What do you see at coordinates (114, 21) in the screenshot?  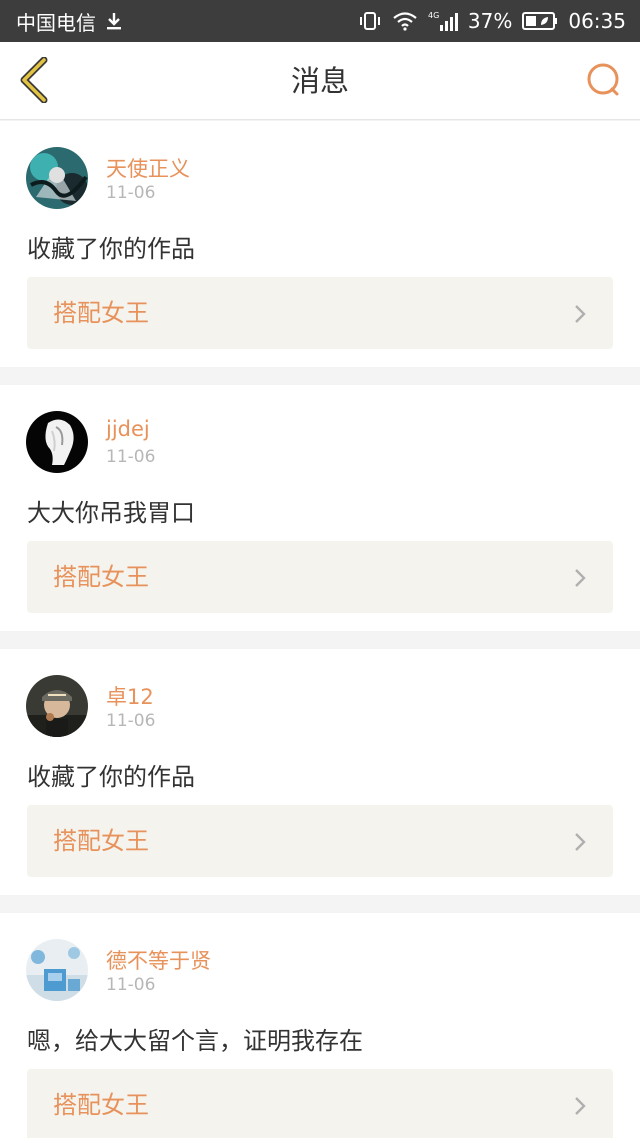 I see `download-icon` at bounding box center [114, 21].